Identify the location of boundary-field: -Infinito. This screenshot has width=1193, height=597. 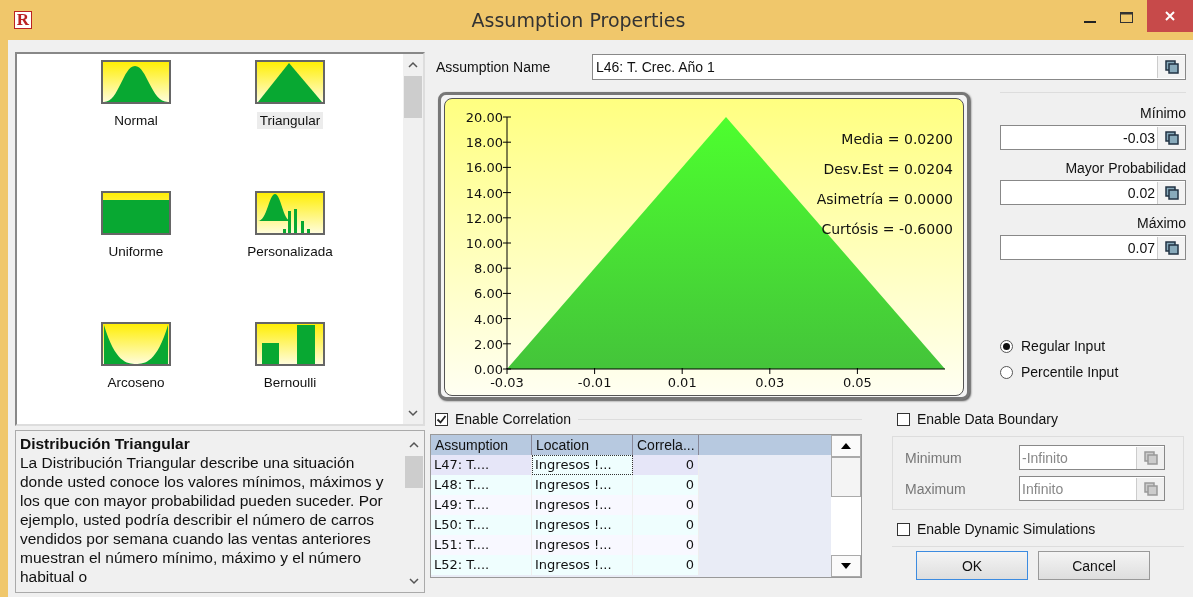
(1092, 457).